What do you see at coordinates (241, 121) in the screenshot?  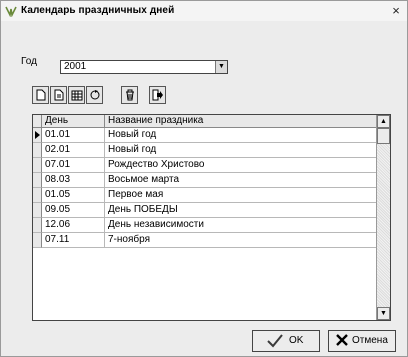 I see `column-header-name: Название праздника` at bounding box center [241, 121].